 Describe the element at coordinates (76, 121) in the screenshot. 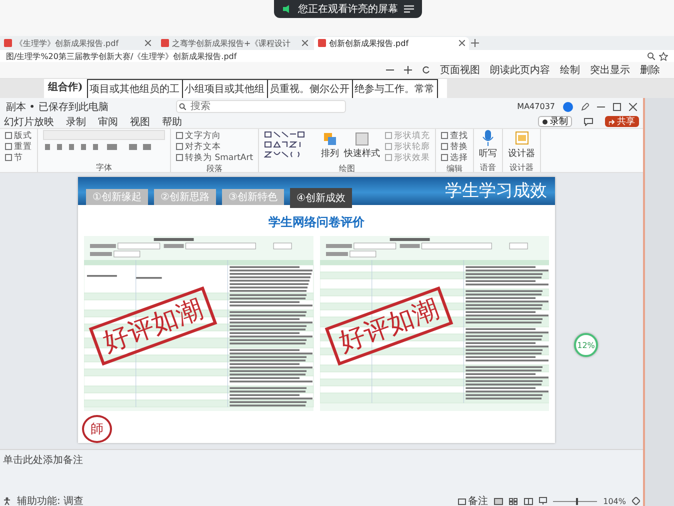

I see `menu-tab: 录制` at that location.